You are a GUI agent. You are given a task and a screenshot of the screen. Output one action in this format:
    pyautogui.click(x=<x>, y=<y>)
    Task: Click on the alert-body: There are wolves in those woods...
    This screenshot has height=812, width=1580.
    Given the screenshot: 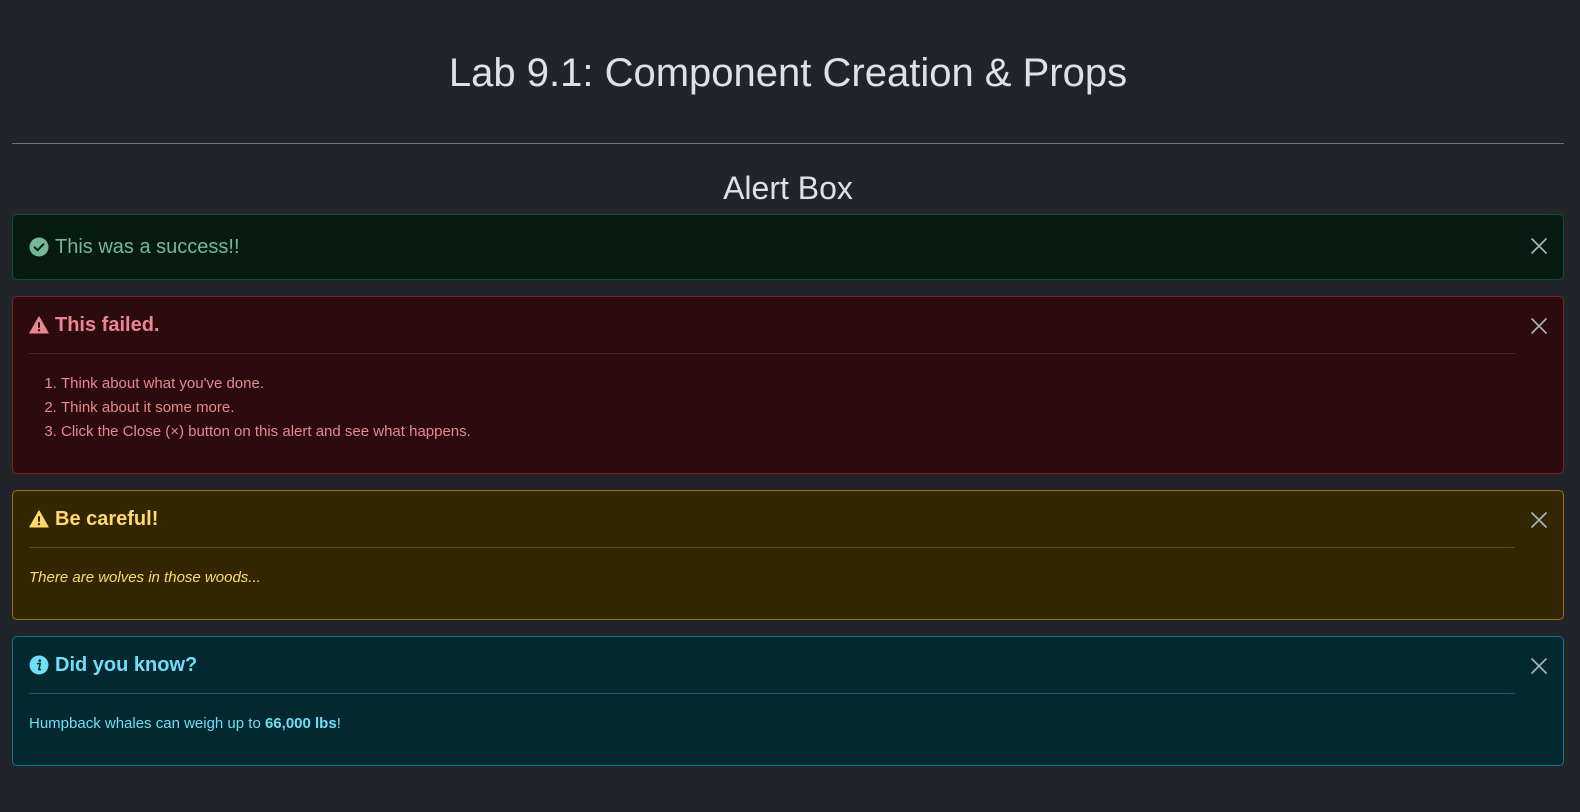 What is the action you would take?
    pyautogui.click(x=772, y=583)
    